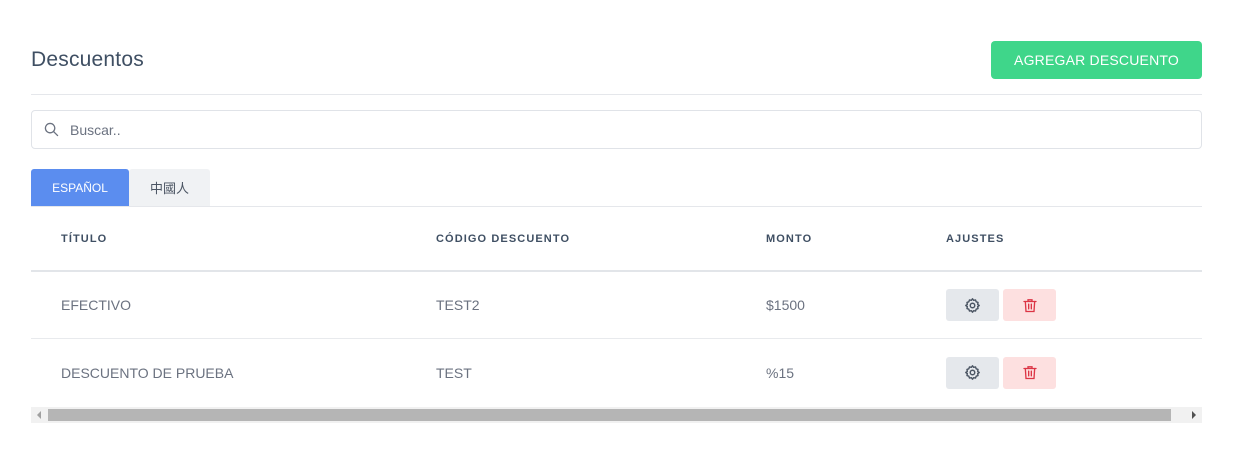 This screenshot has height=452, width=1242. I want to click on cell-amount: %15, so click(780, 372).